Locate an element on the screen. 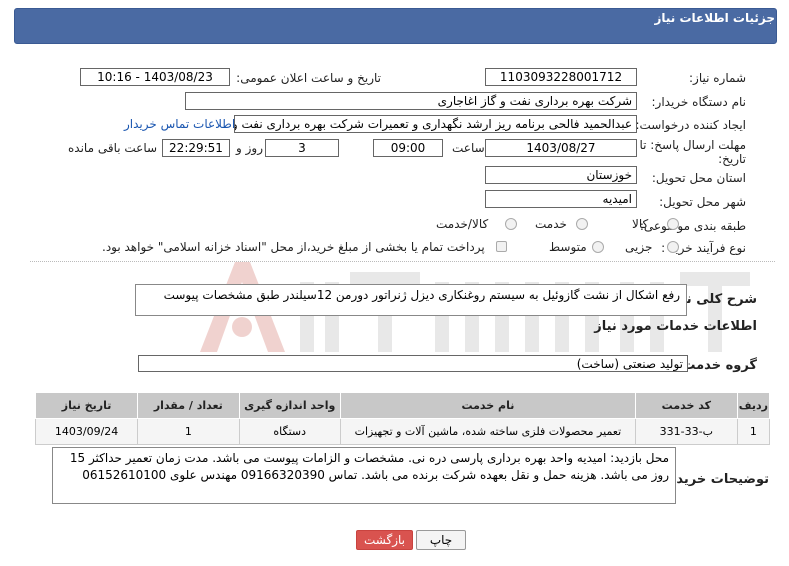  need-number-field: 1103093228001712 is located at coordinates (561, 77).